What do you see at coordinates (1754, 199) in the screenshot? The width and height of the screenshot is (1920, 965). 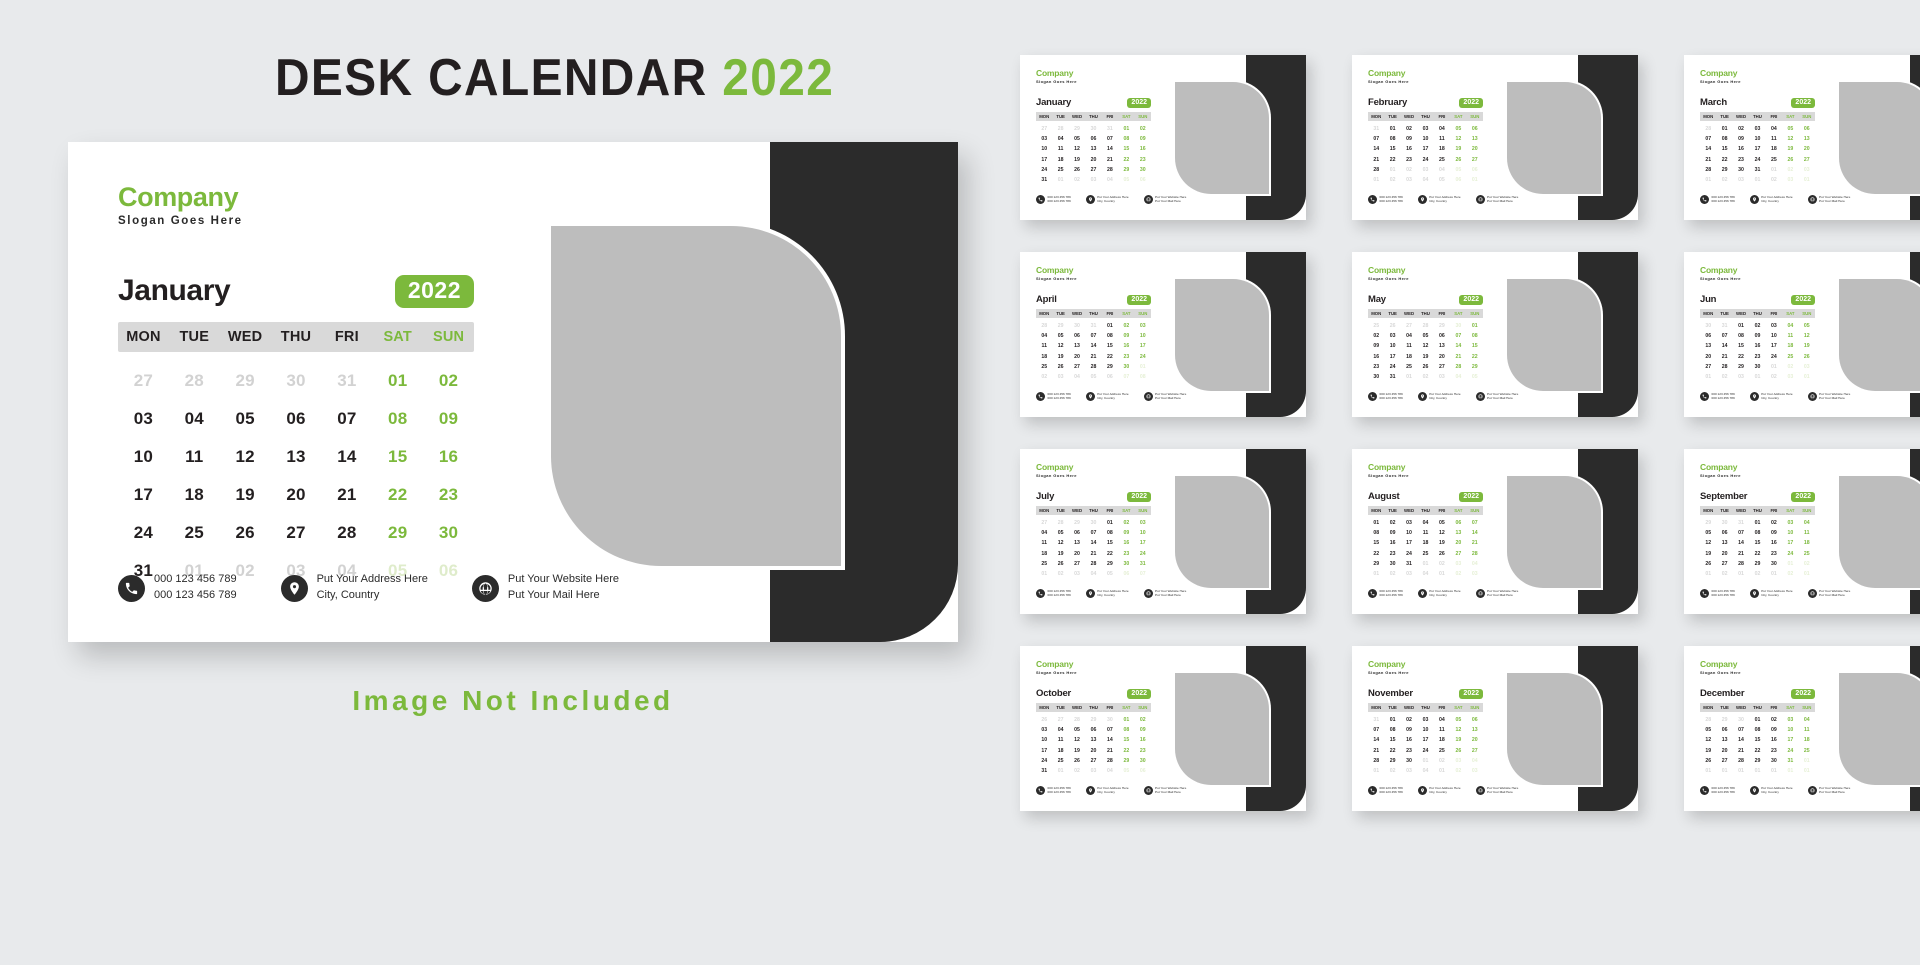 I see `location-pin-icon` at bounding box center [1754, 199].